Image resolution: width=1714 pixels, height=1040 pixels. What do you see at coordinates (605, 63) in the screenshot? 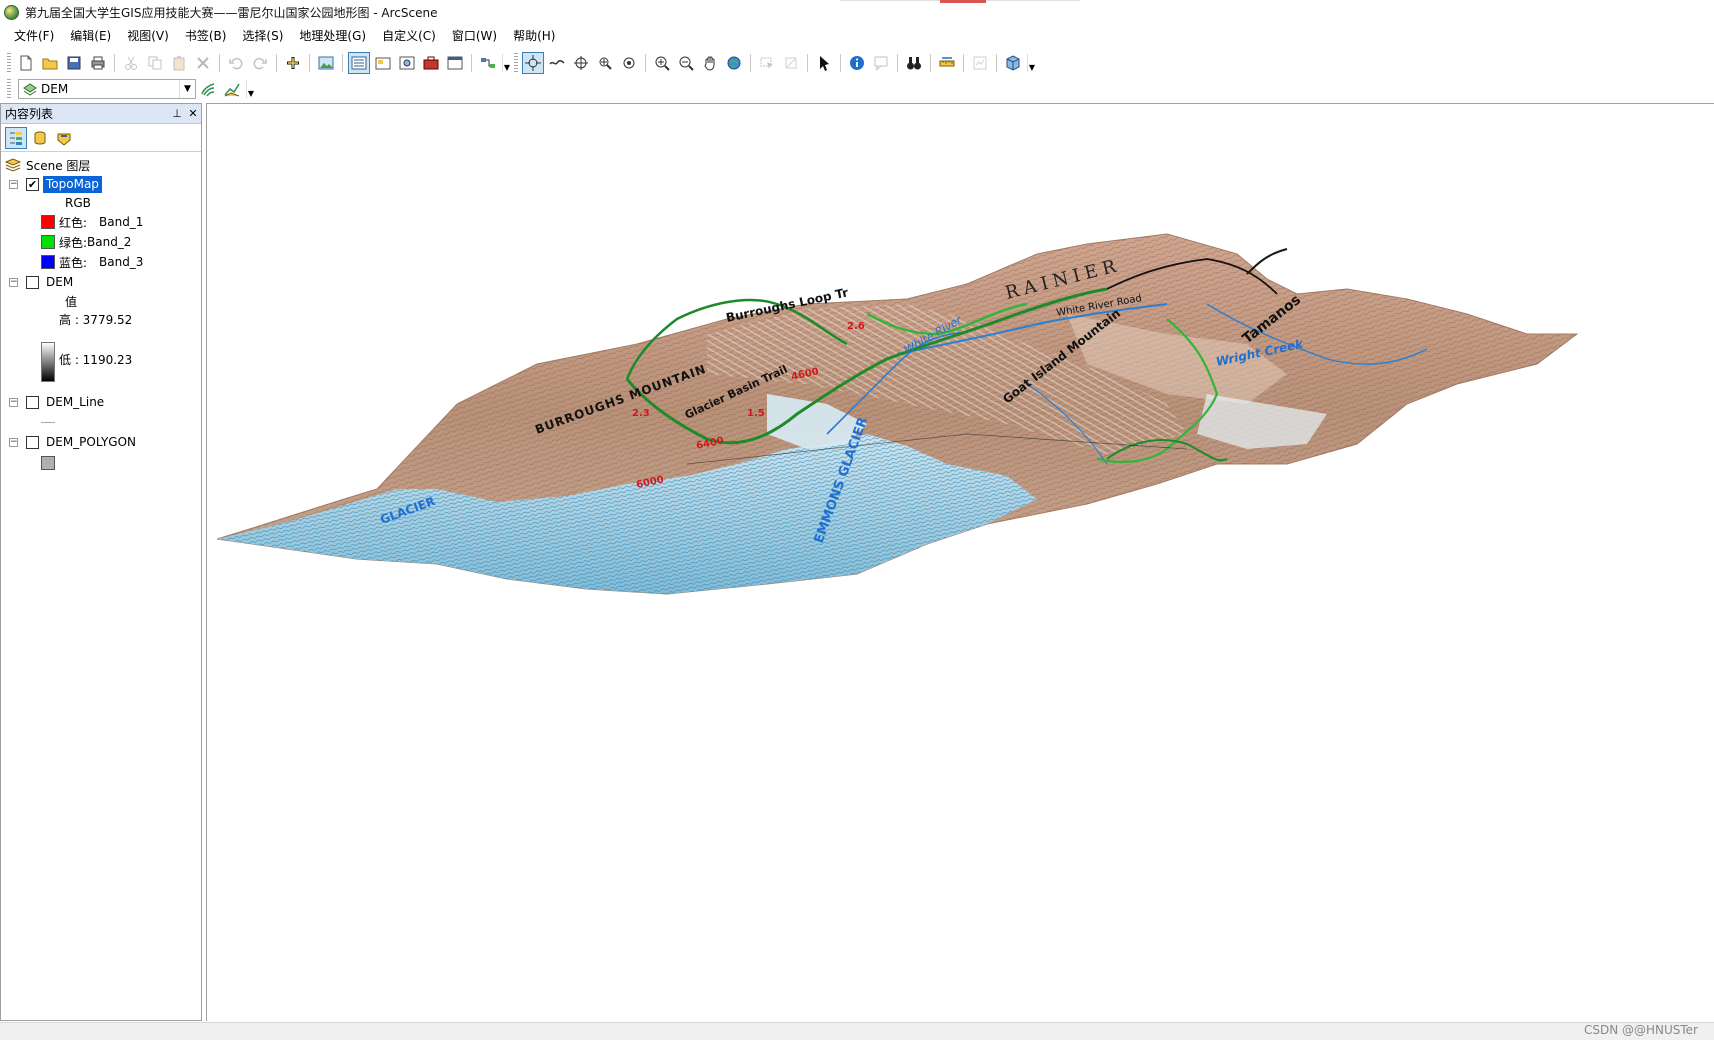
I see `zoom-to-target-button` at bounding box center [605, 63].